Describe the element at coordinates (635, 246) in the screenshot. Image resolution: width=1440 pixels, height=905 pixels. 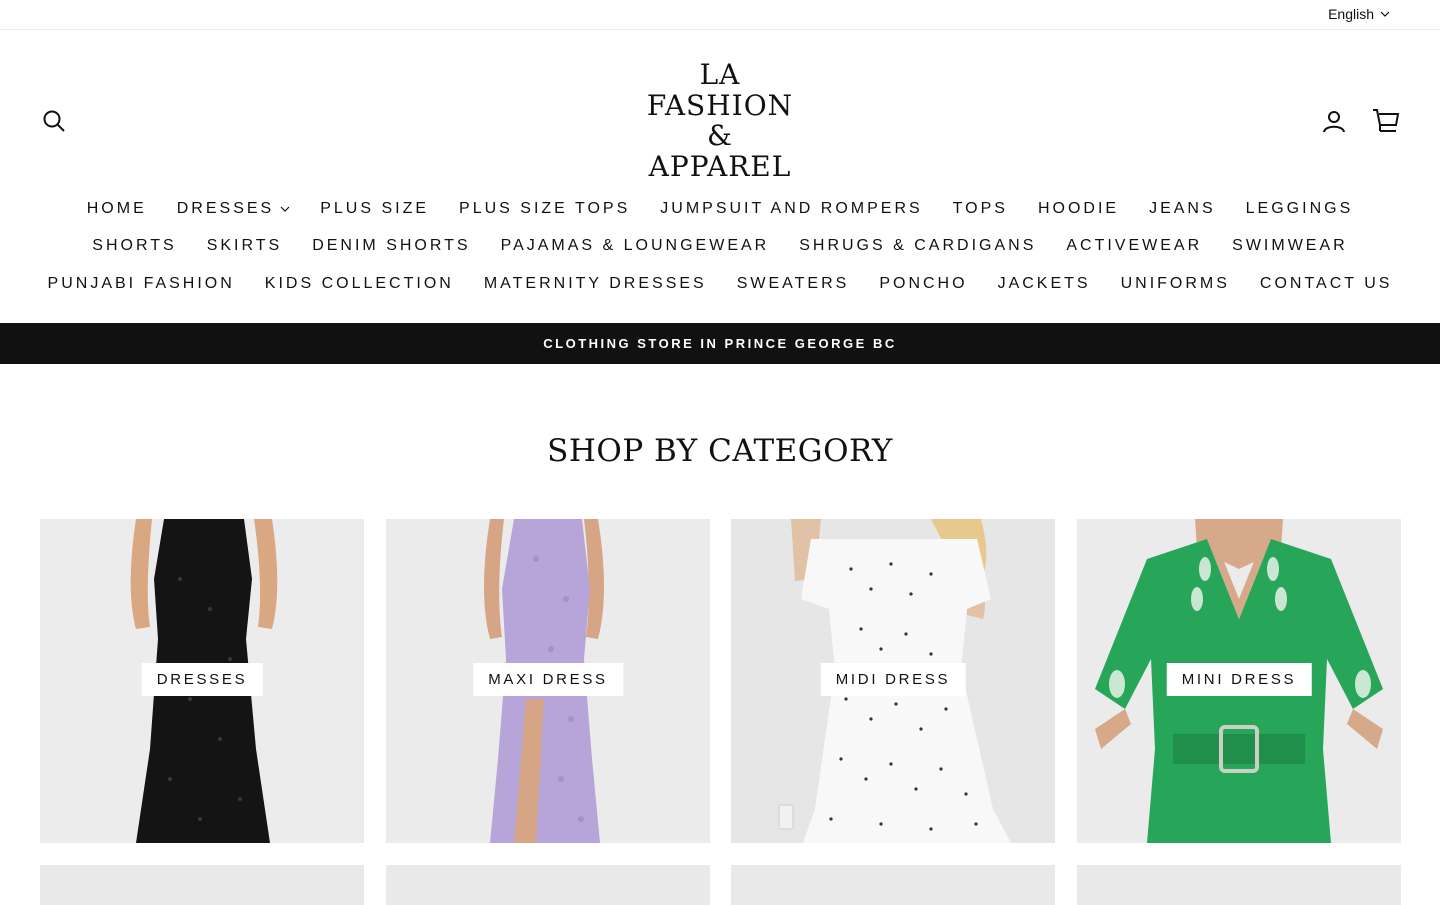
I see `nav-item-pajamas-loungewear: PAJAMAS & LOUNGEWEAR` at that location.